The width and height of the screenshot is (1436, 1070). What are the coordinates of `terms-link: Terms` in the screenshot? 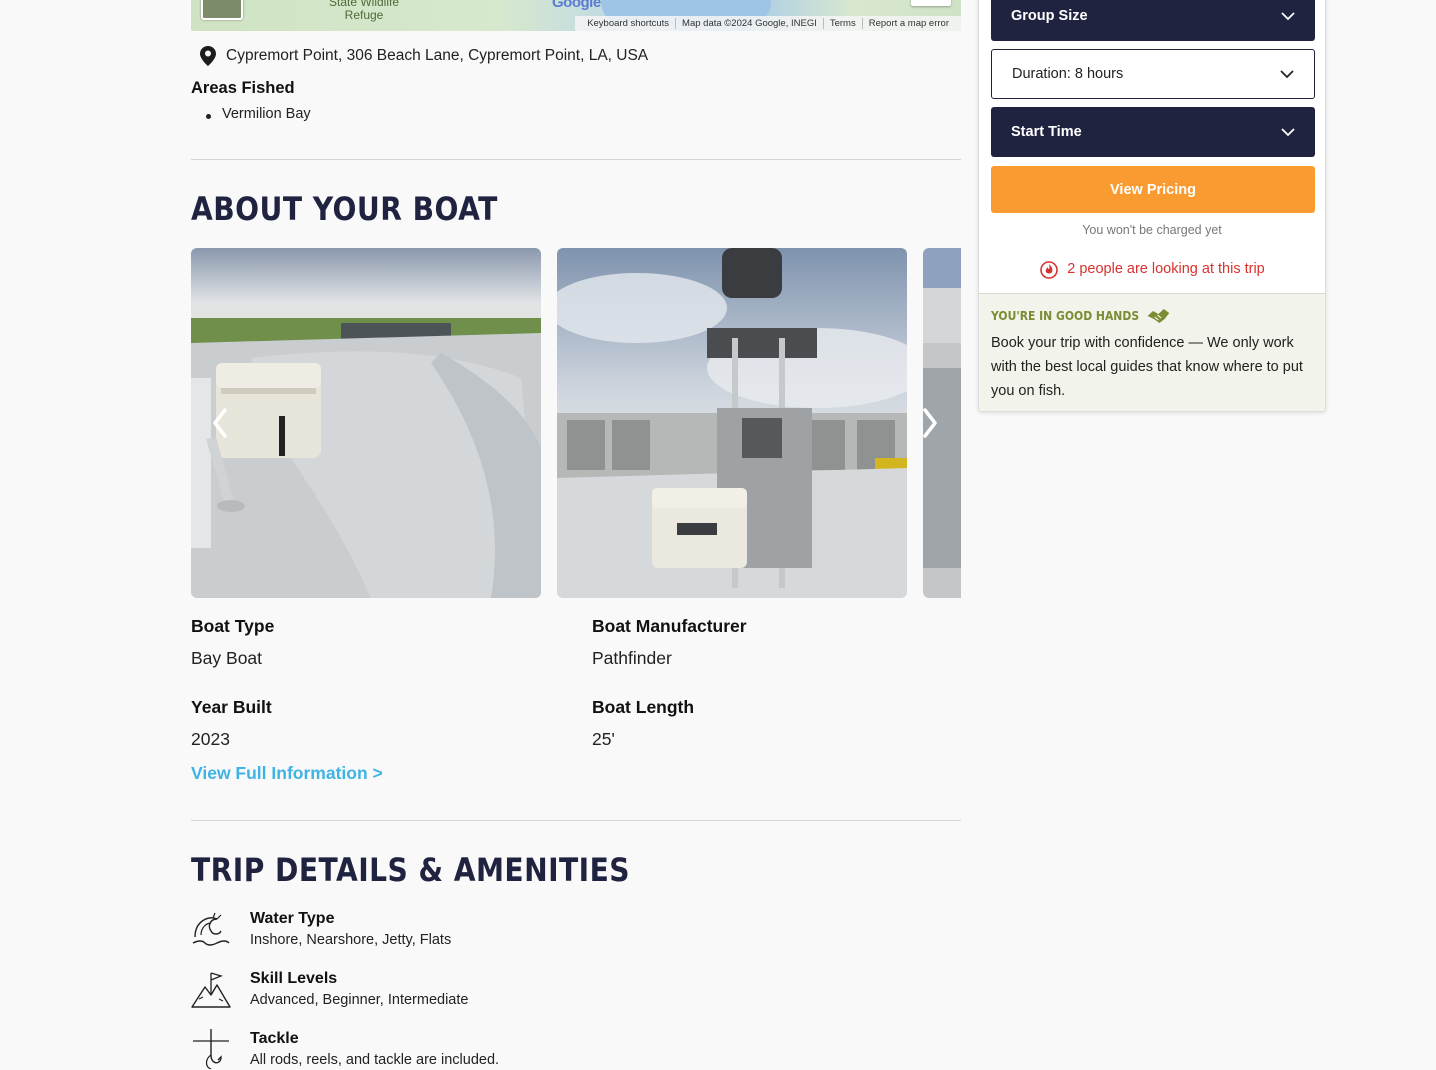 It's located at (842, 23).